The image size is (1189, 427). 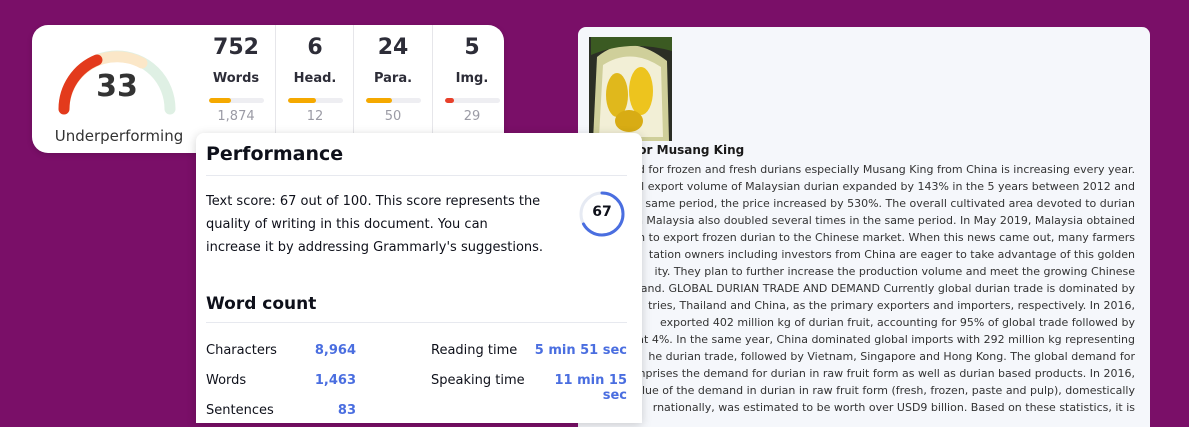 I want to click on stat-target: 1,874, so click(x=236, y=116).